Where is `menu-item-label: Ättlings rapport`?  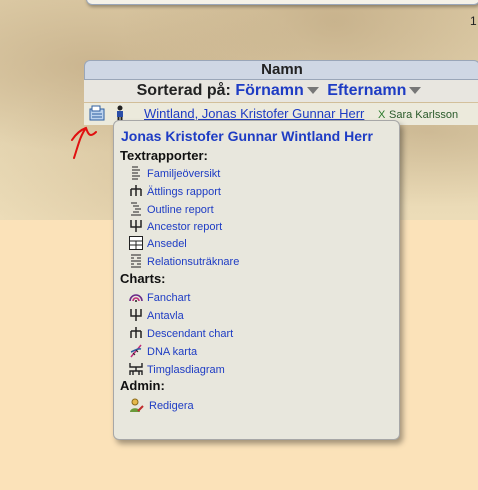 menu-item-label: Ättlings rapport is located at coordinates (184, 192).